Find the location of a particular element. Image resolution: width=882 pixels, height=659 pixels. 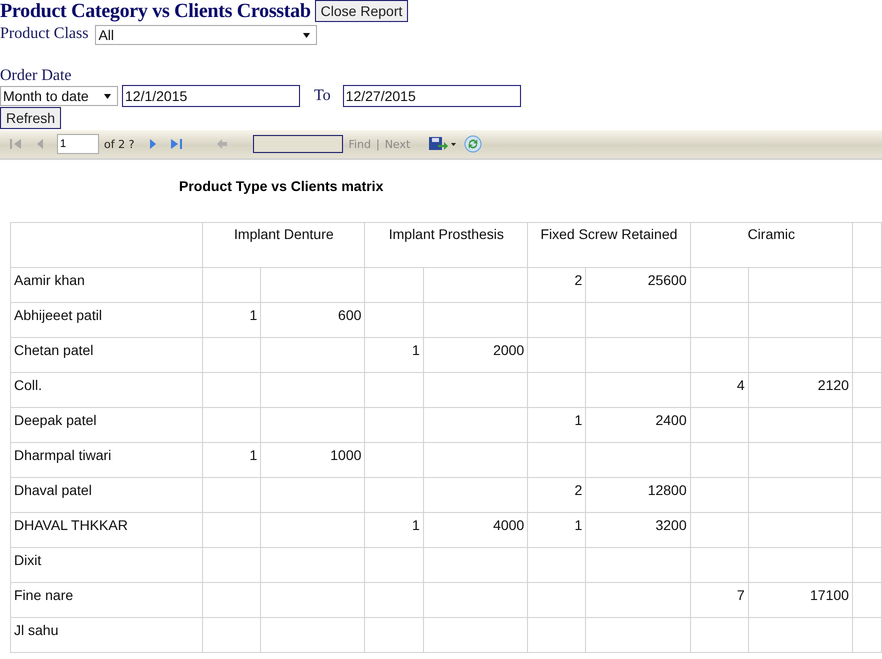

amount-cell: 25600 is located at coordinates (638, 285).